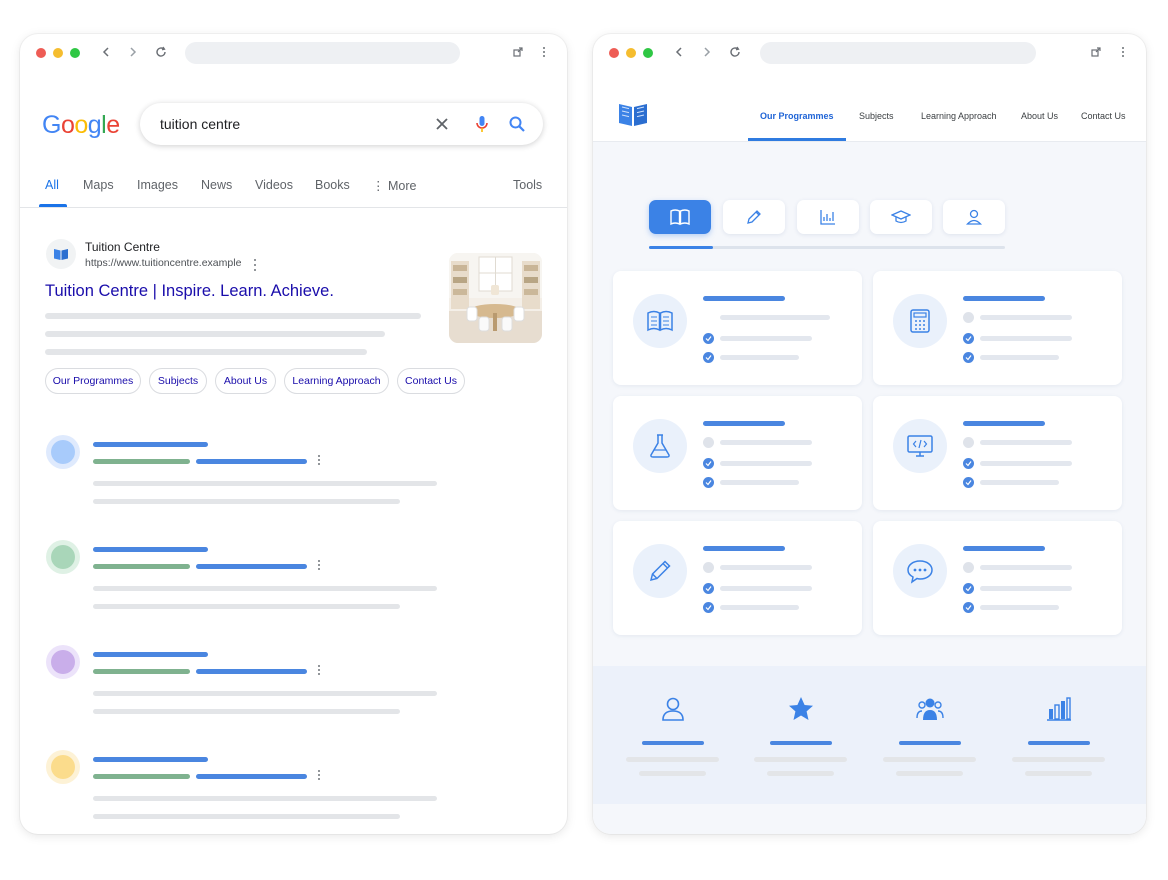 This screenshot has width=1168, height=880. What do you see at coordinates (431, 381) in the screenshot?
I see `sitelink-contact-us: Contact Us` at bounding box center [431, 381].